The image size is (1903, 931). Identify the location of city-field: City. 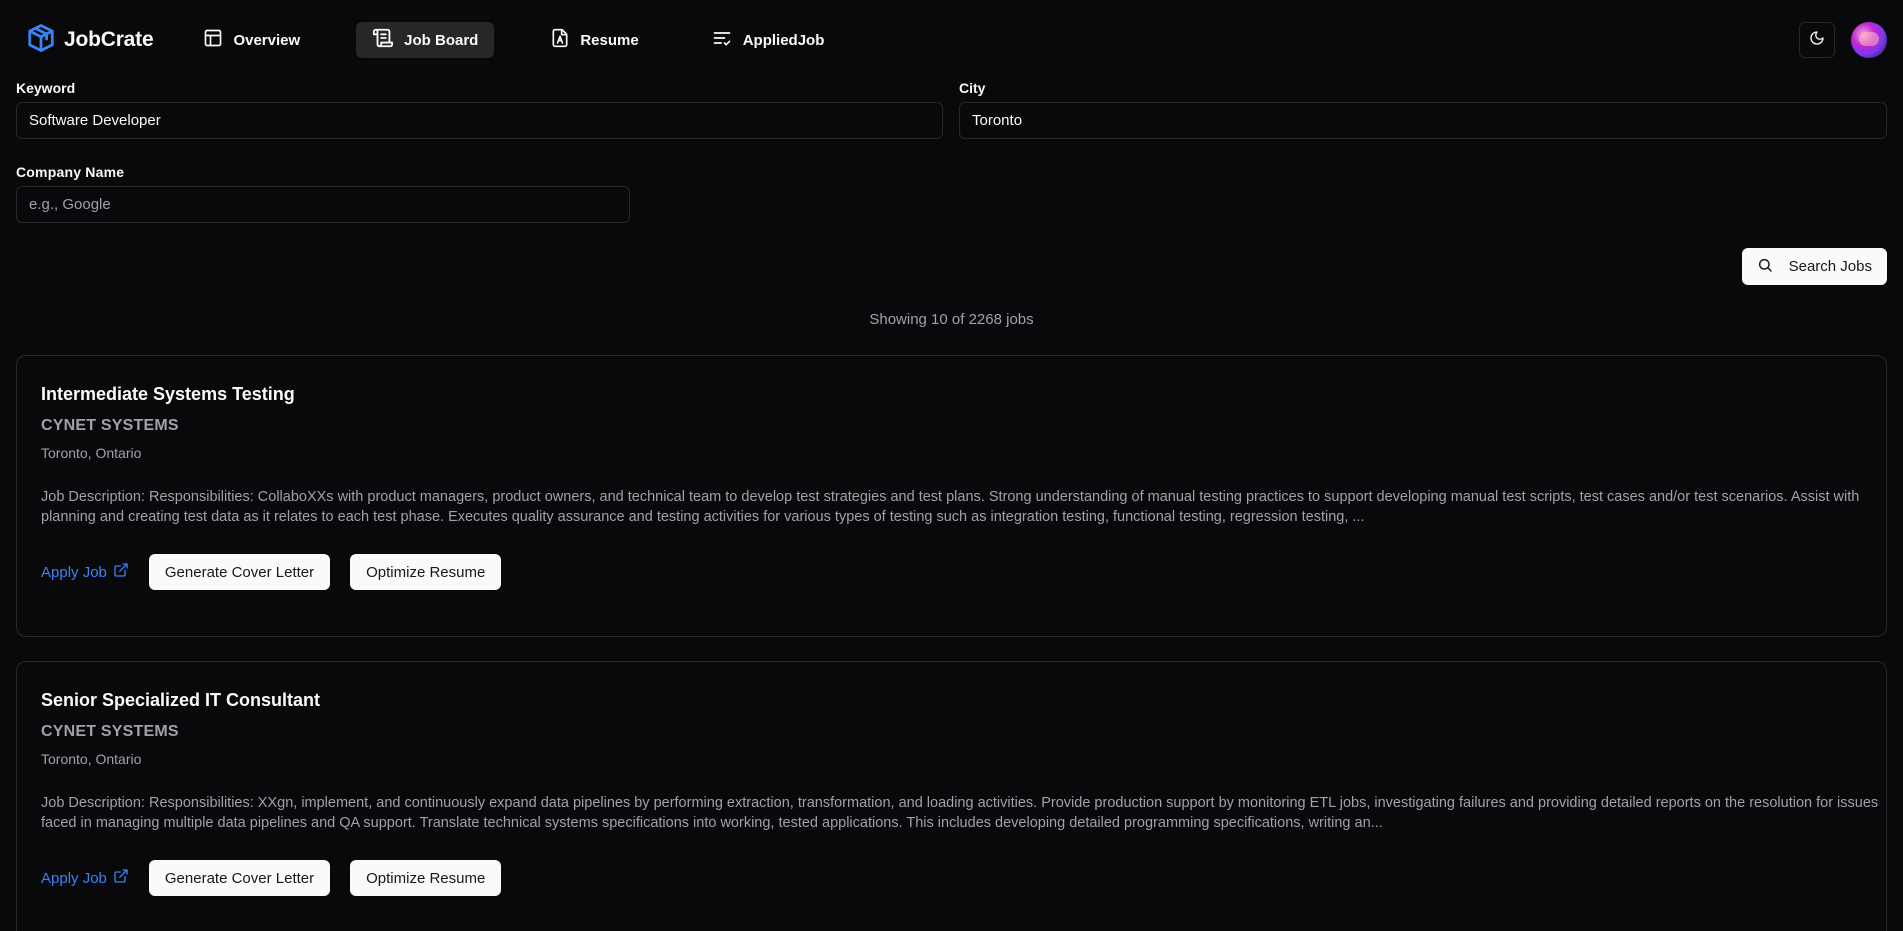
(1423, 109).